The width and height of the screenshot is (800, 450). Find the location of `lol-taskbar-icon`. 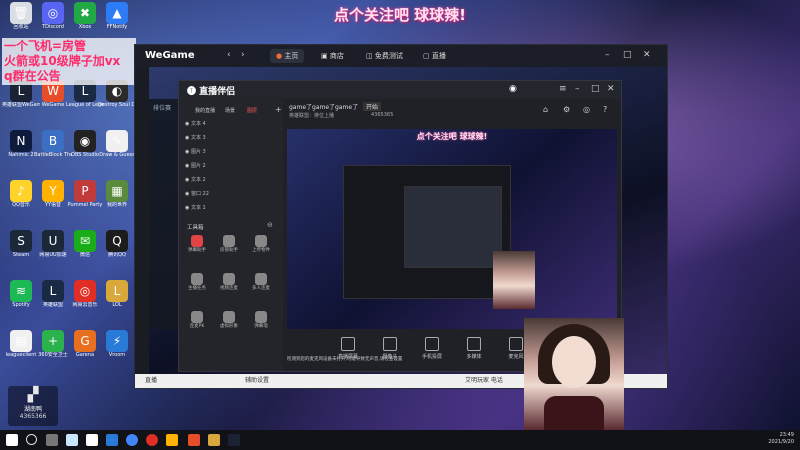

lol-taskbar-icon is located at coordinates (214, 440).